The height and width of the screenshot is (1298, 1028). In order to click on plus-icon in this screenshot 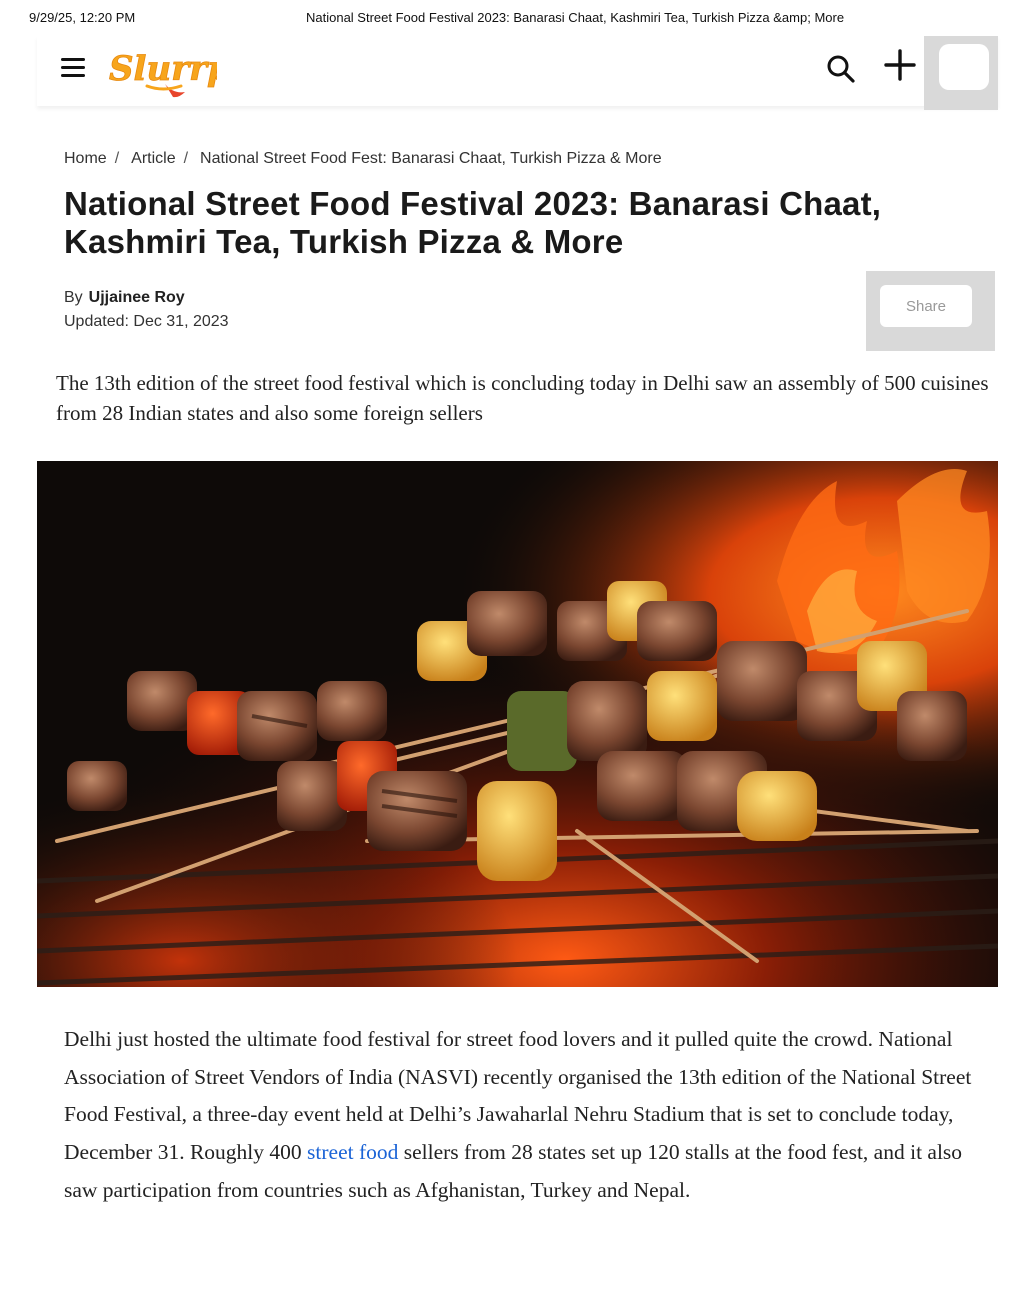, I will do `click(900, 65)`.